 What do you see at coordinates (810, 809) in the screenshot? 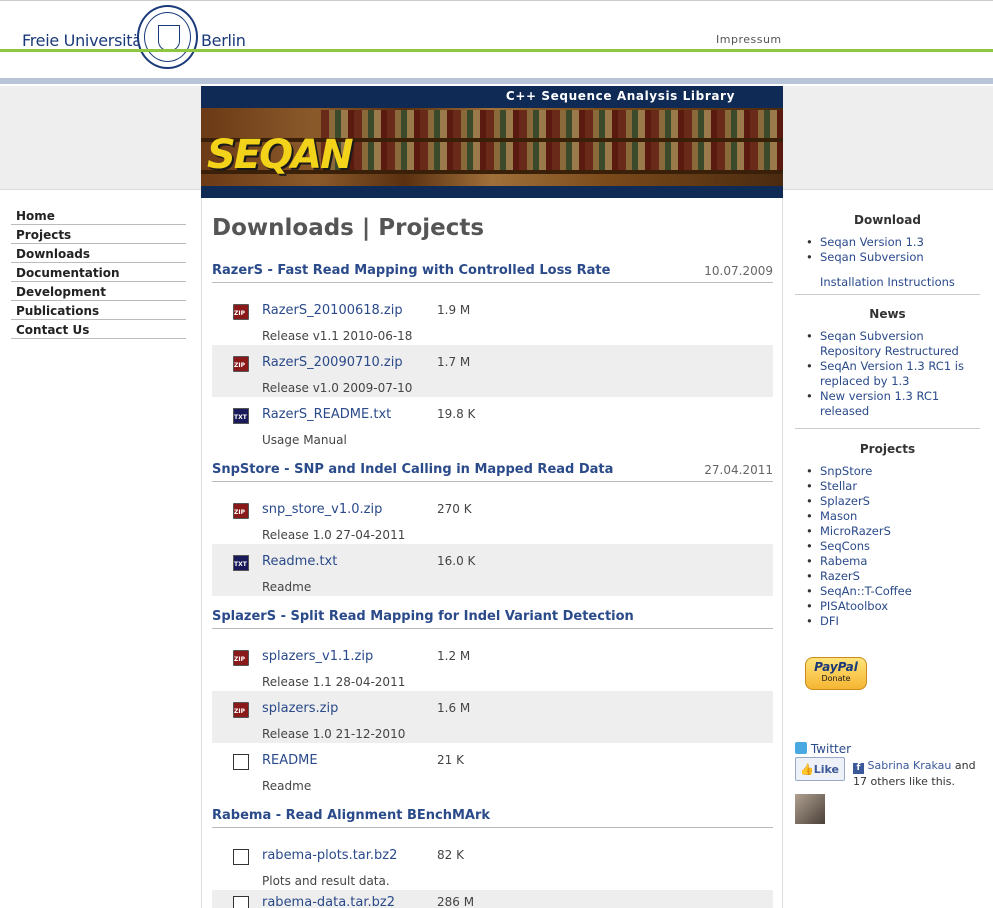
I see `avatar` at bounding box center [810, 809].